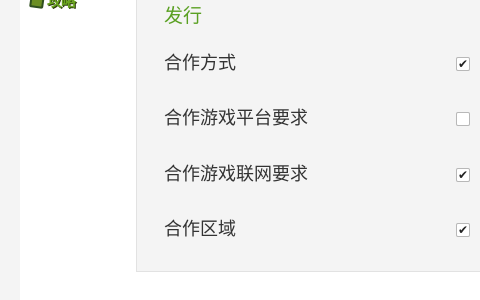  What do you see at coordinates (236, 174) in the screenshot?
I see `option-label: 合作游戏联网要求` at bounding box center [236, 174].